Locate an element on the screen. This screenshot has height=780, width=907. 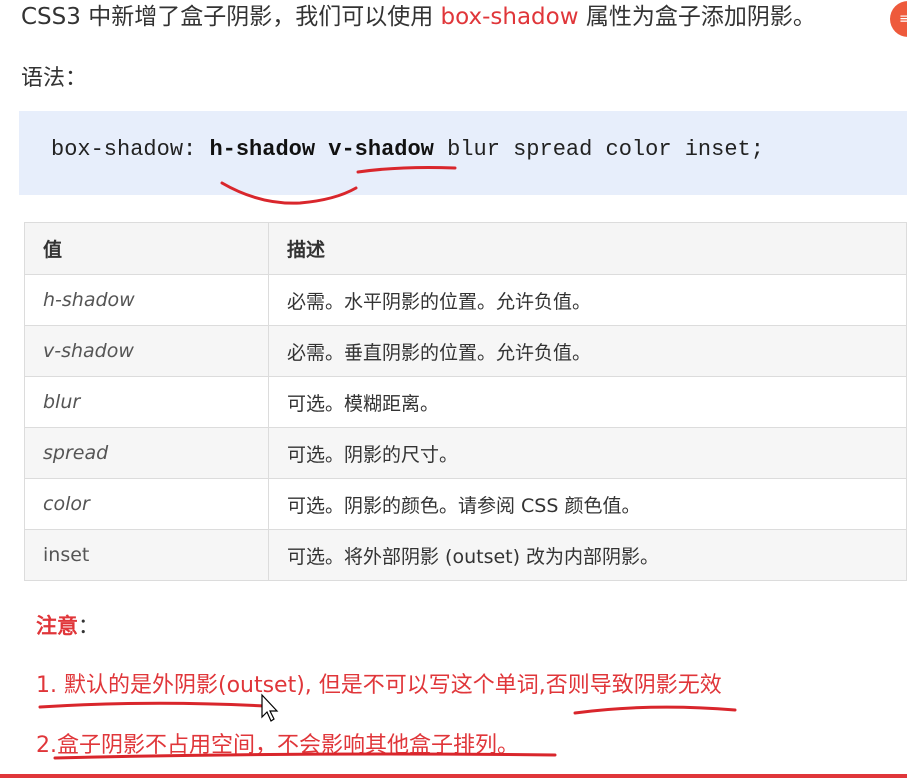
code-v-shadow: v-shadow is located at coordinates (381, 149).